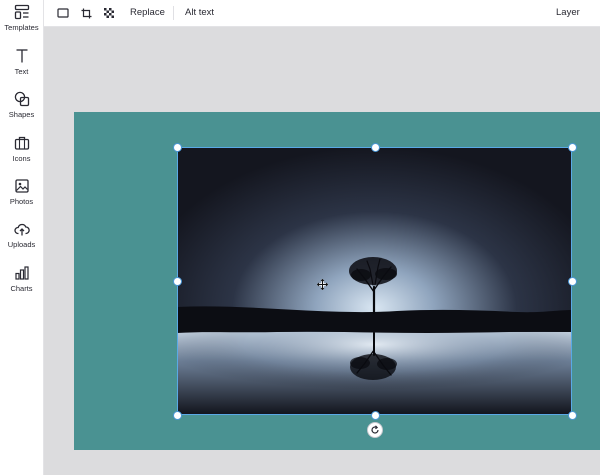 This screenshot has width=600, height=475. What do you see at coordinates (322, 284) in the screenshot?
I see `move-cursor-icon` at bounding box center [322, 284].